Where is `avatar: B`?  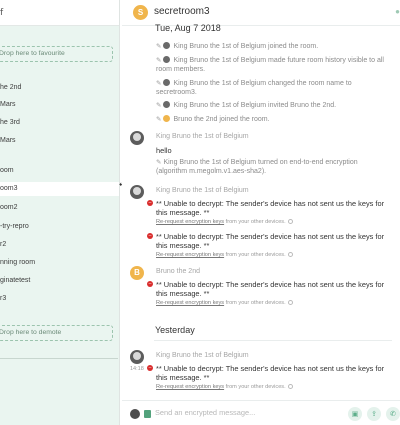 avatar: B is located at coordinates (137, 273).